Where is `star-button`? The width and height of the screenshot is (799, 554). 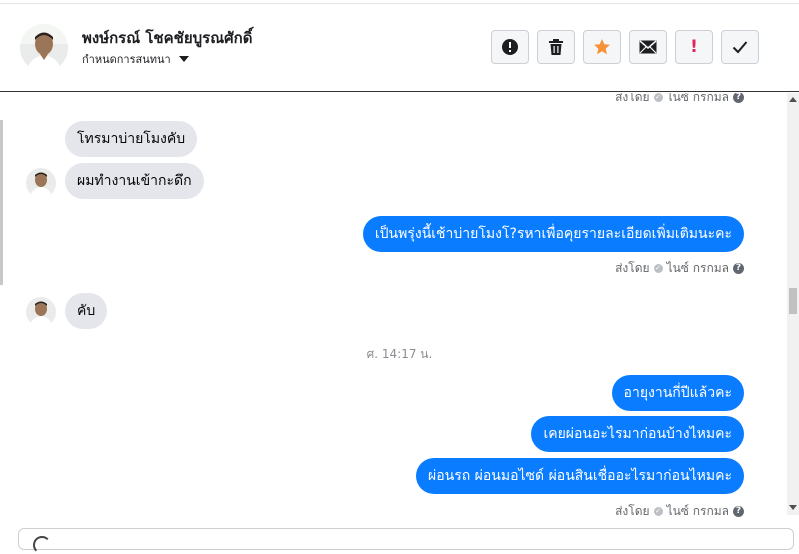 star-button is located at coordinates (602, 47).